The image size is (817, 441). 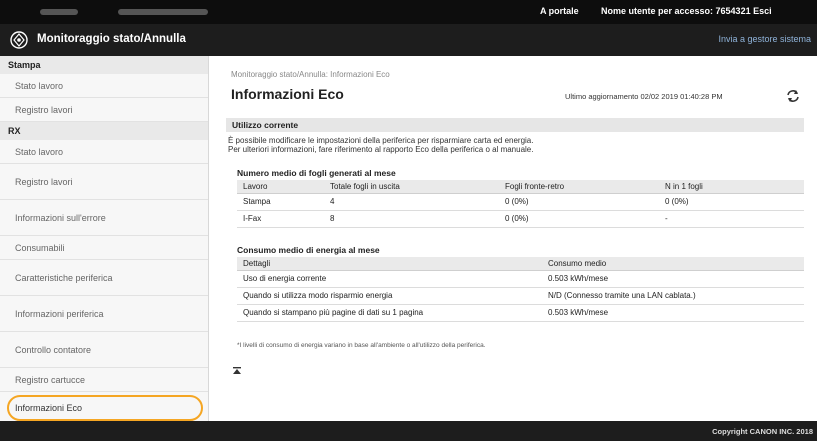 What do you see at coordinates (515, 125) in the screenshot?
I see `section-header: Utilizzo corrente` at bounding box center [515, 125].